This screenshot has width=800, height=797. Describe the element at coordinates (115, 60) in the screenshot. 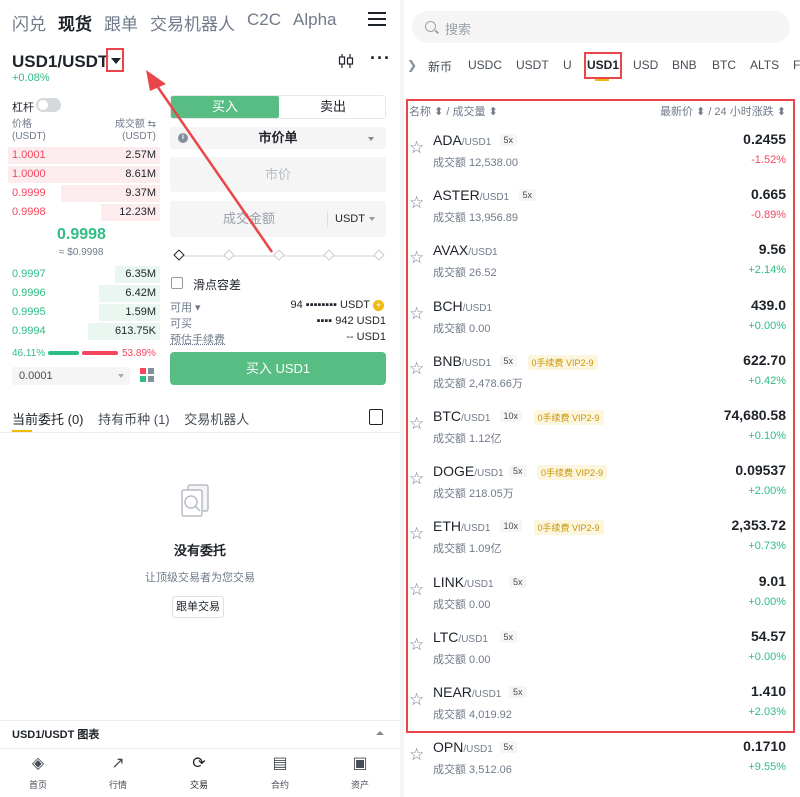

I see `pair-dropdown-caret-icon` at that location.